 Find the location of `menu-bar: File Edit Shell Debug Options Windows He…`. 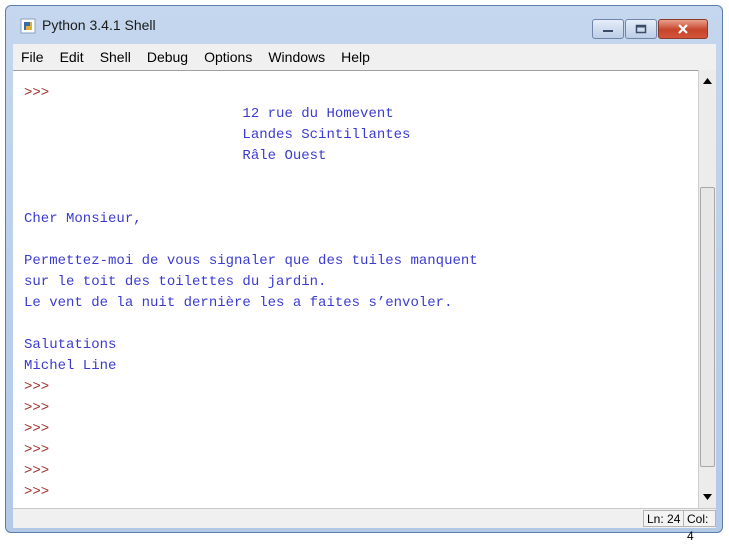

menu-bar: File Edit Shell Debug Options Windows He… is located at coordinates (364, 57).